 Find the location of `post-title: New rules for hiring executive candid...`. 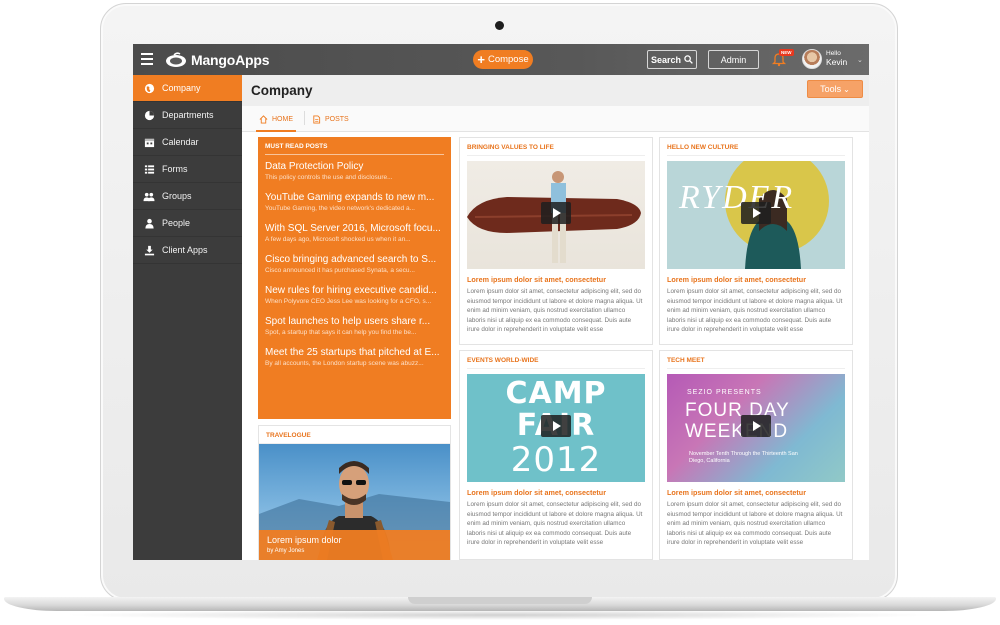

post-title: New rules for hiring executive candid... is located at coordinates (351, 290).